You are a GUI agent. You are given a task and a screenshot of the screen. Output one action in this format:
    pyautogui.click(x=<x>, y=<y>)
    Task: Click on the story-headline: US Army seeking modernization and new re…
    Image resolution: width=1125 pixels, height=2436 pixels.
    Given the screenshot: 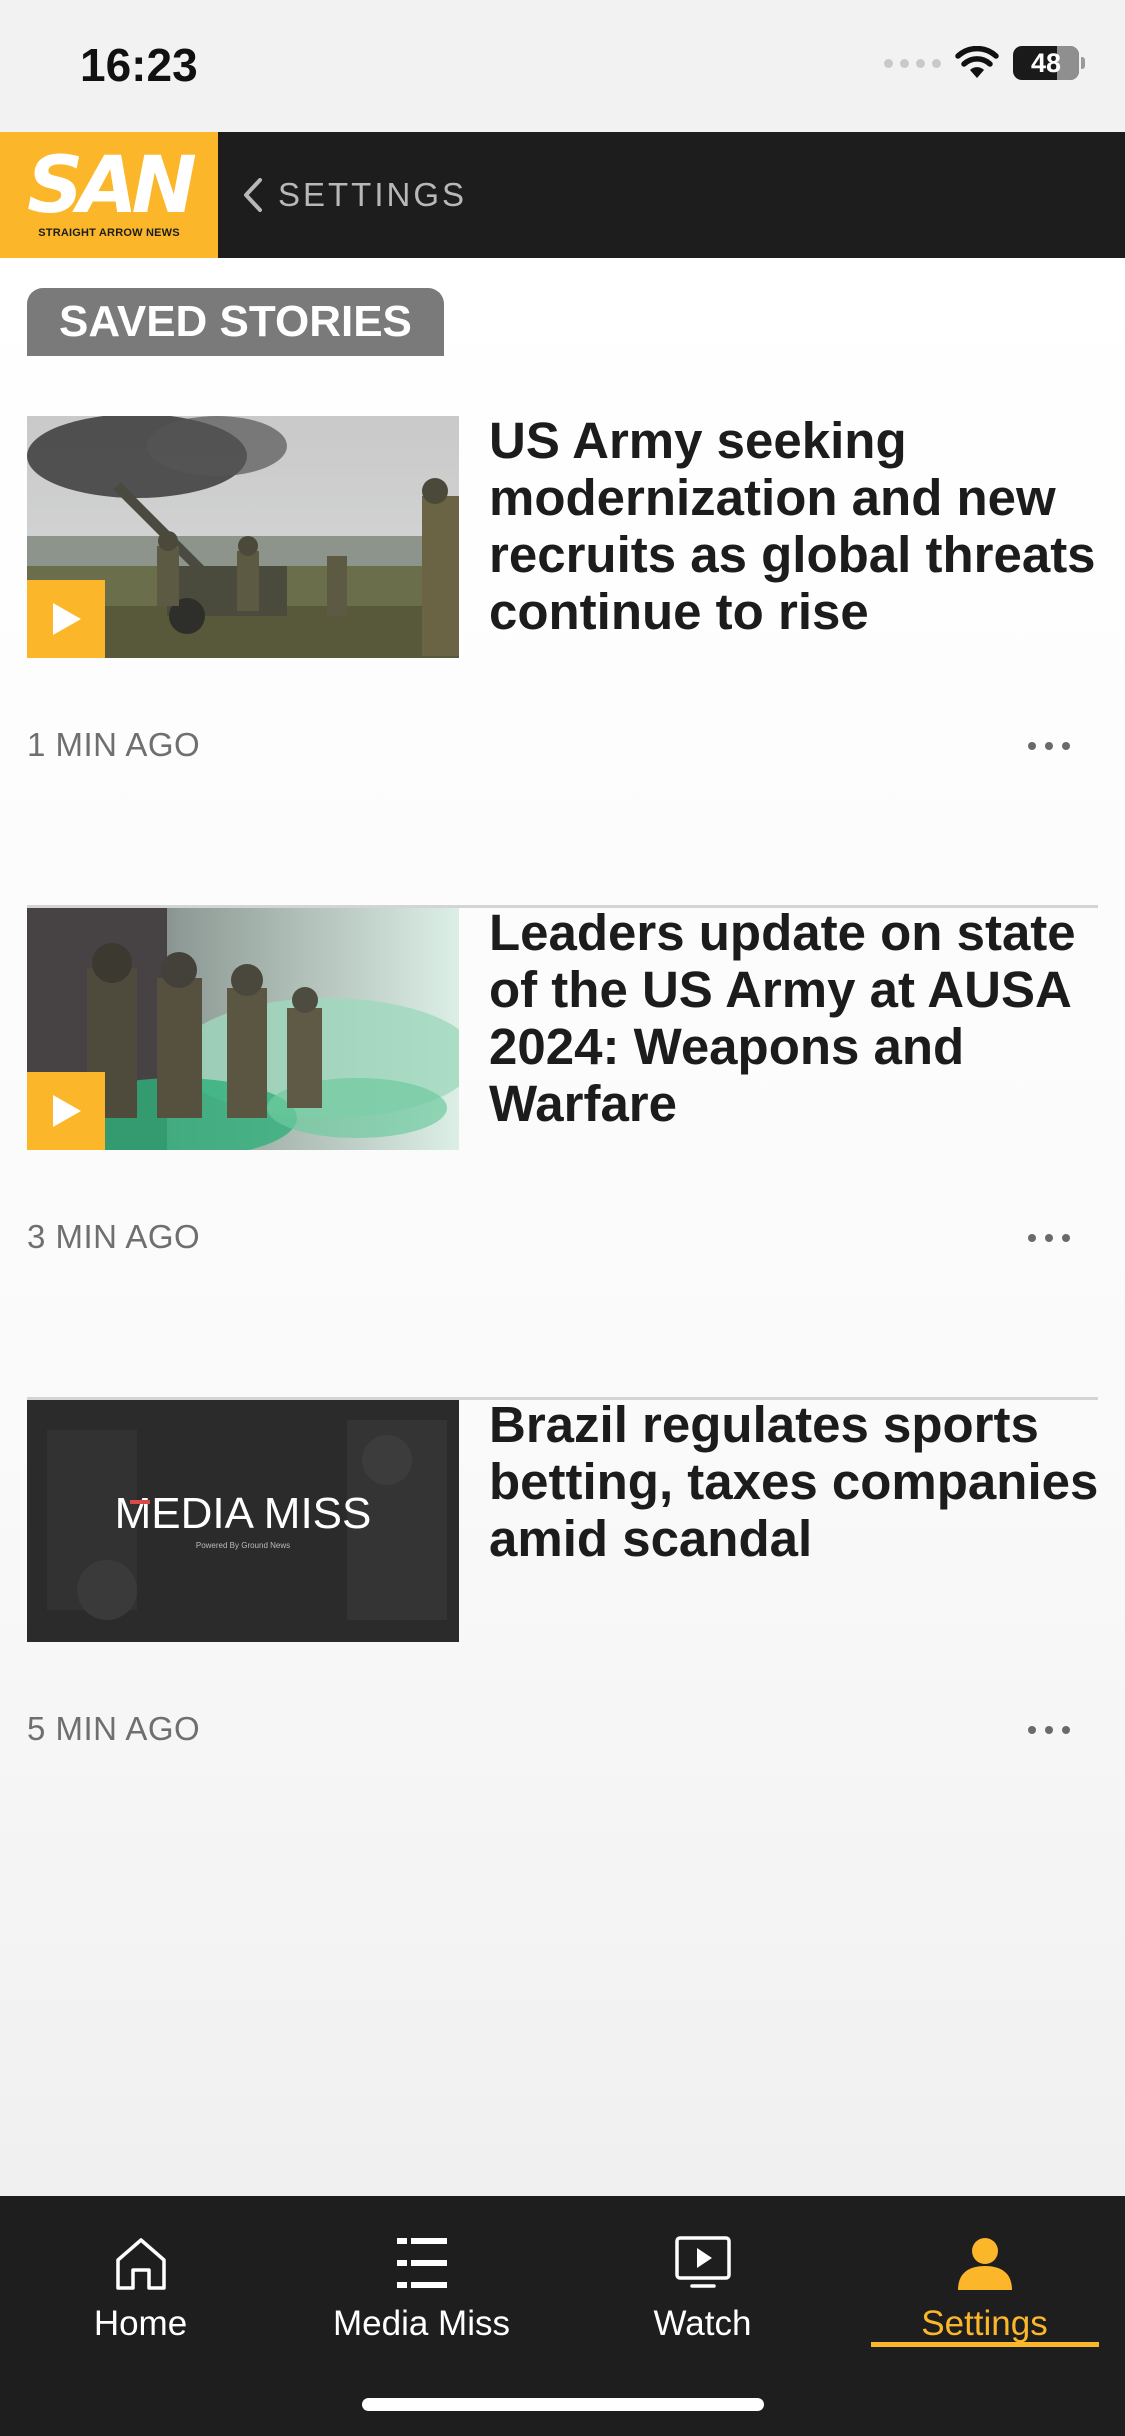 What is the action you would take?
    pyautogui.click(x=794, y=526)
    